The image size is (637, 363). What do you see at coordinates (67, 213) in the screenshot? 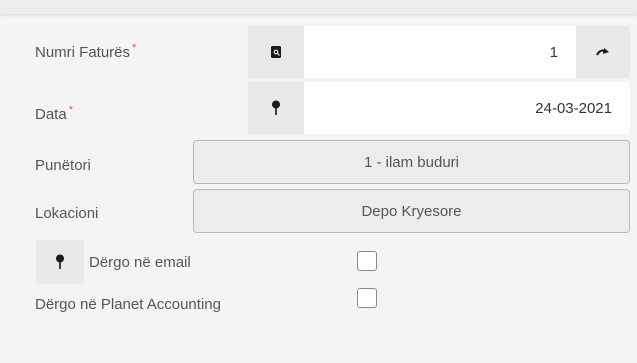
I see `location-label: Lokacioni` at bounding box center [67, 213].